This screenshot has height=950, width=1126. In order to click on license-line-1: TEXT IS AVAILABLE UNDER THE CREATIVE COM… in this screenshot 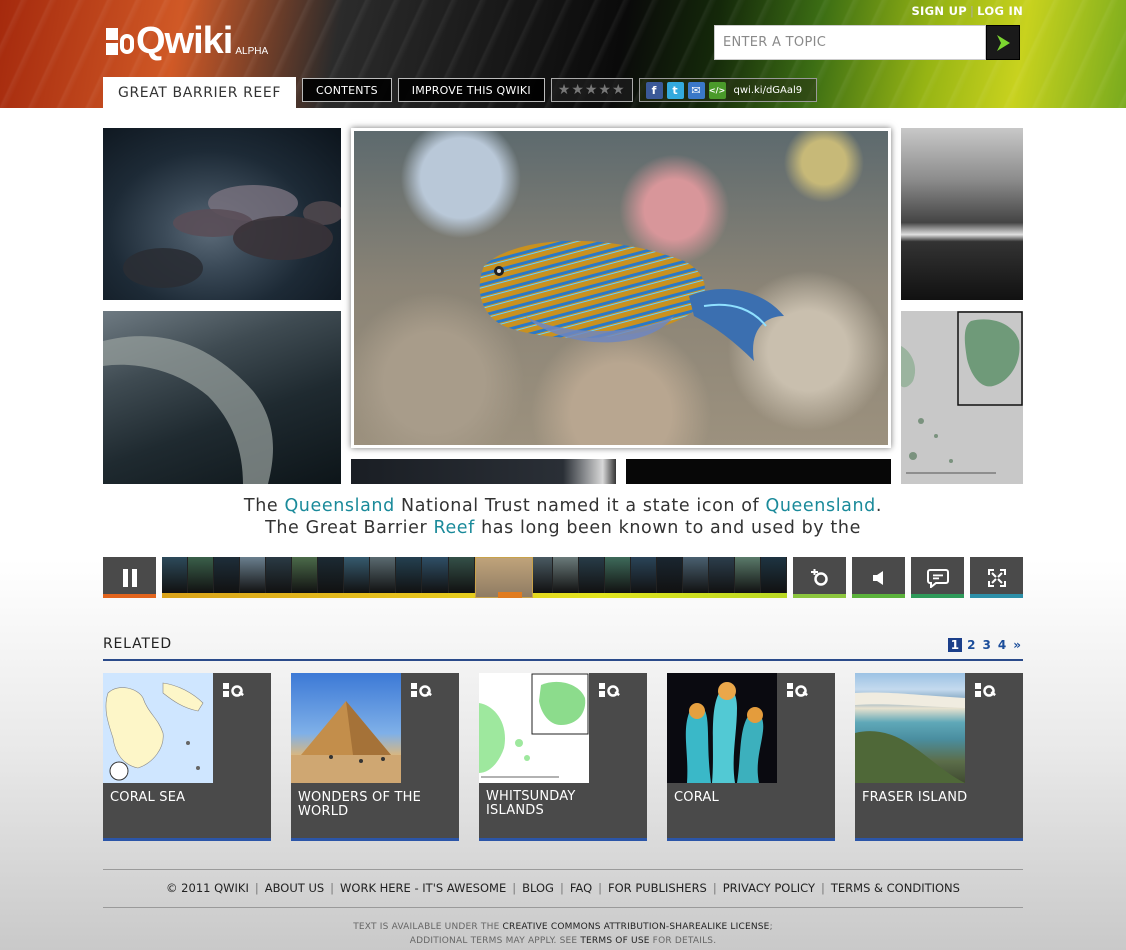, I will do `click(563, 927)`.